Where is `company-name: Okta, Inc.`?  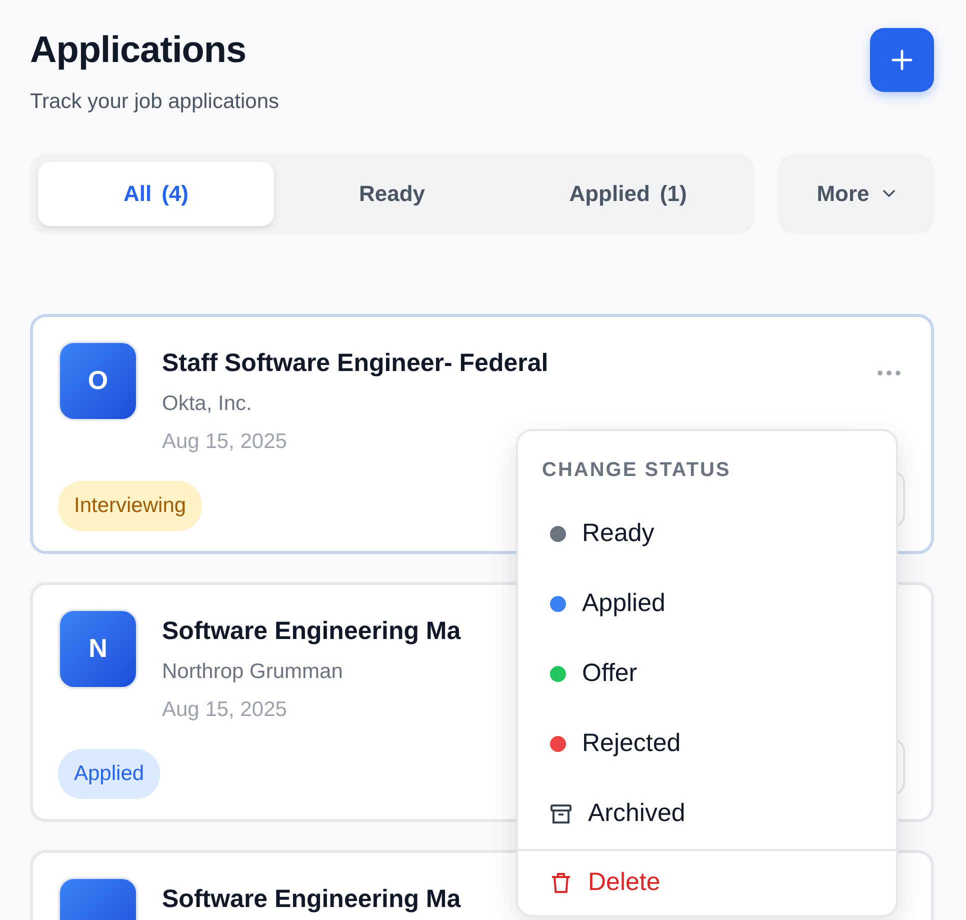
company-name: Okta, Inc. is located at coordinates (207, 404).